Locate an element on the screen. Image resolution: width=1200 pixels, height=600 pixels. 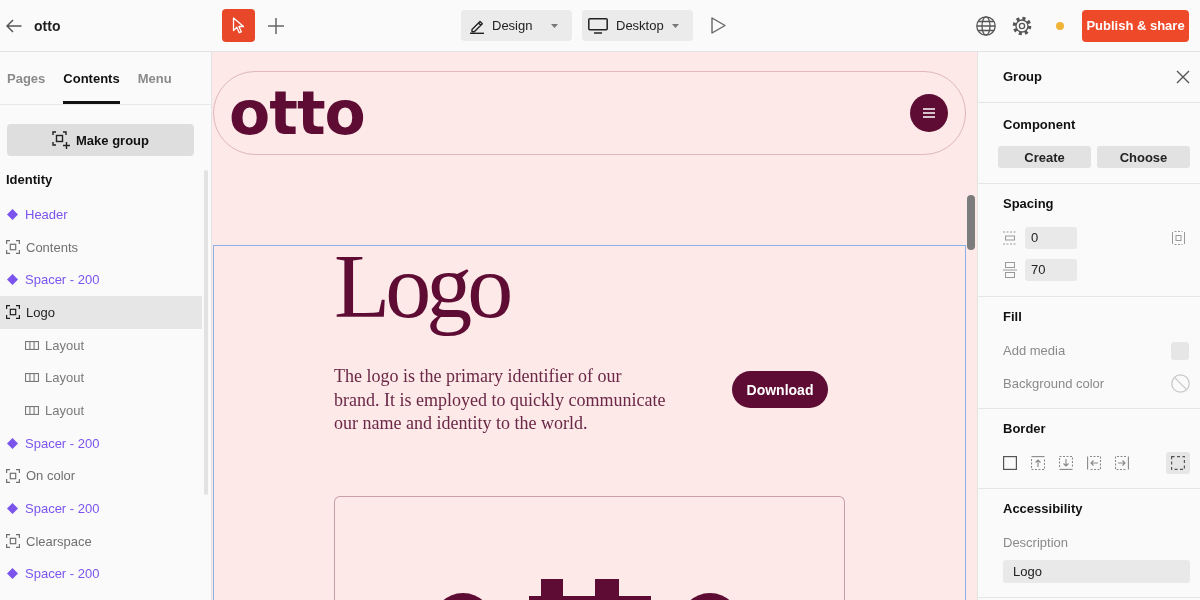
field-label: Description is located at coordinates (1036, 543).